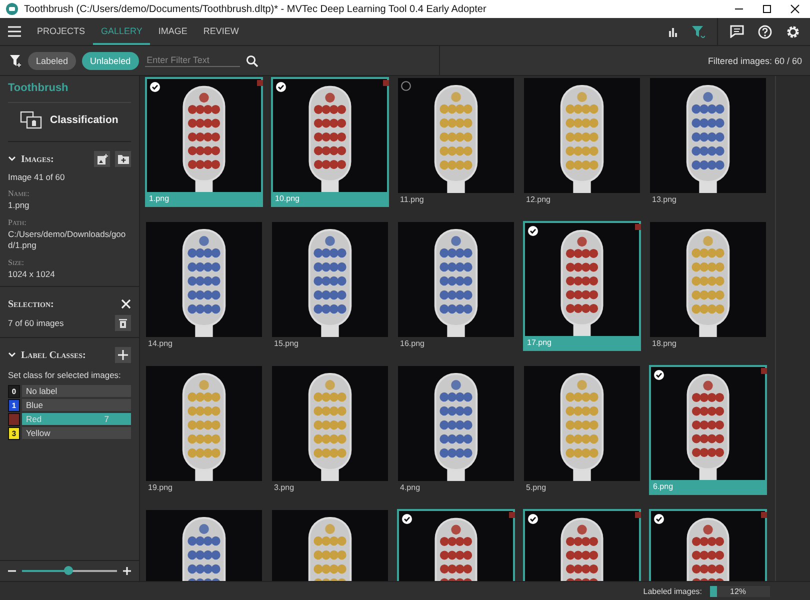 The width and height of the screenshot is (810, 600). Describe the element at coordinates (284, 488) in the screenshot. I see `file-name: 3.png` at that location.